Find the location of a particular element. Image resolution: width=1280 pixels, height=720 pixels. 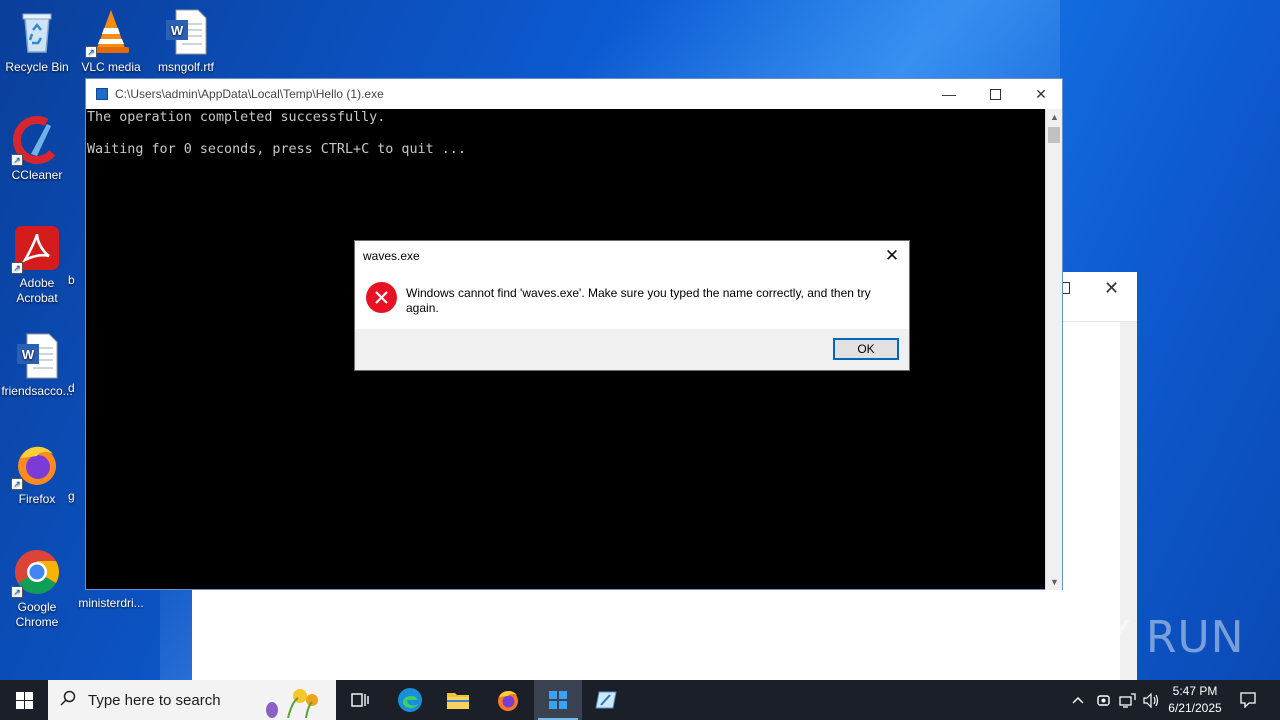

tray-app-icon is located at coordinates (1103, 700).